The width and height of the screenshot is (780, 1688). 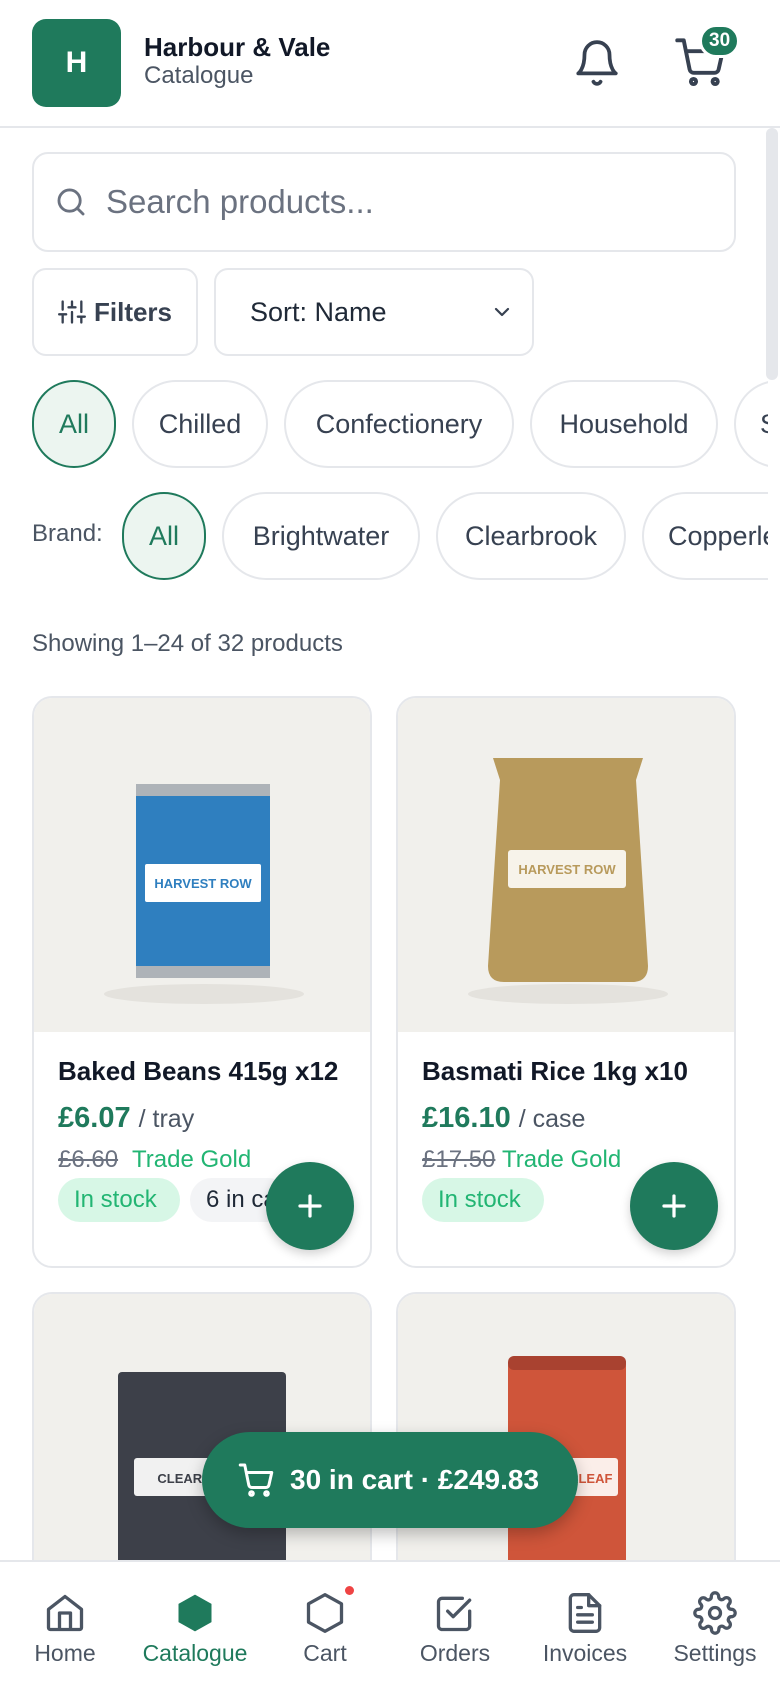 I want to click on nav-settings: Settings, so click(x=715, y=1625).